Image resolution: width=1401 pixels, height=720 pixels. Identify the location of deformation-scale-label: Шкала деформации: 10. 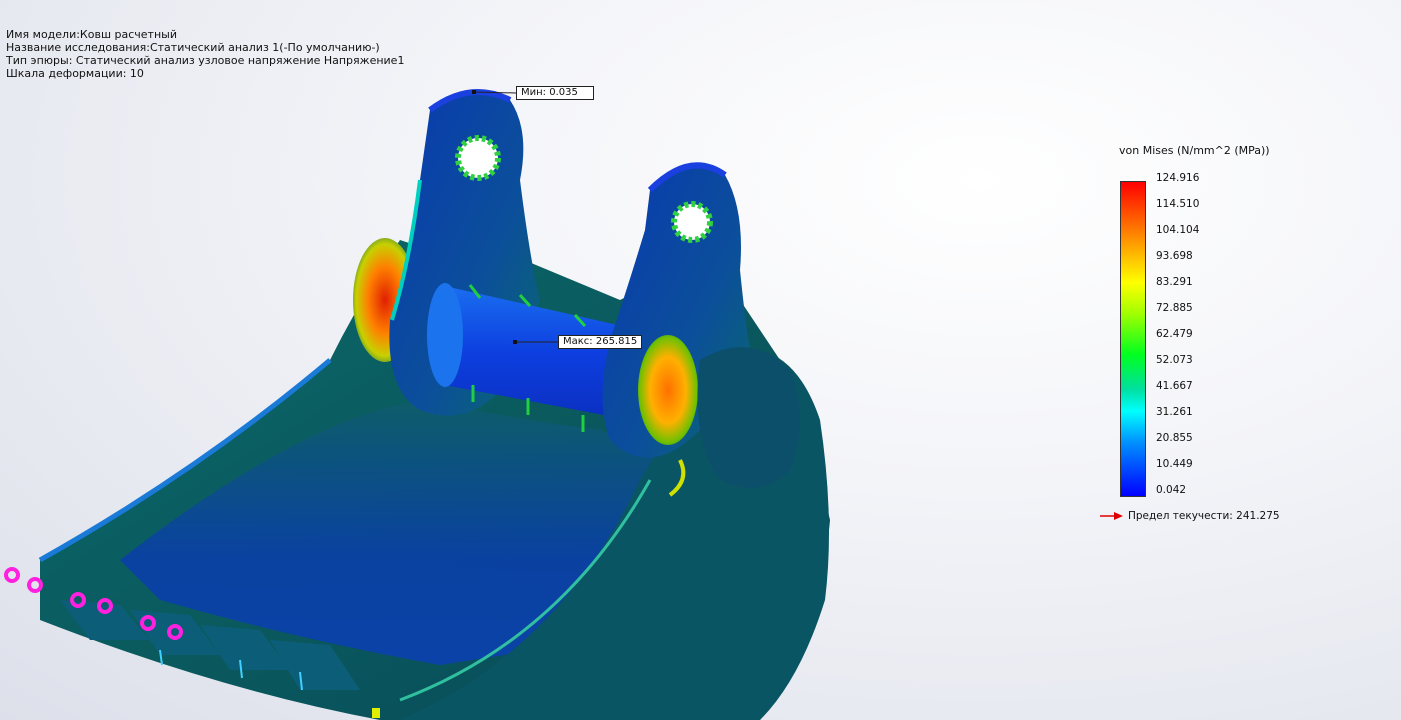
(75, 73).